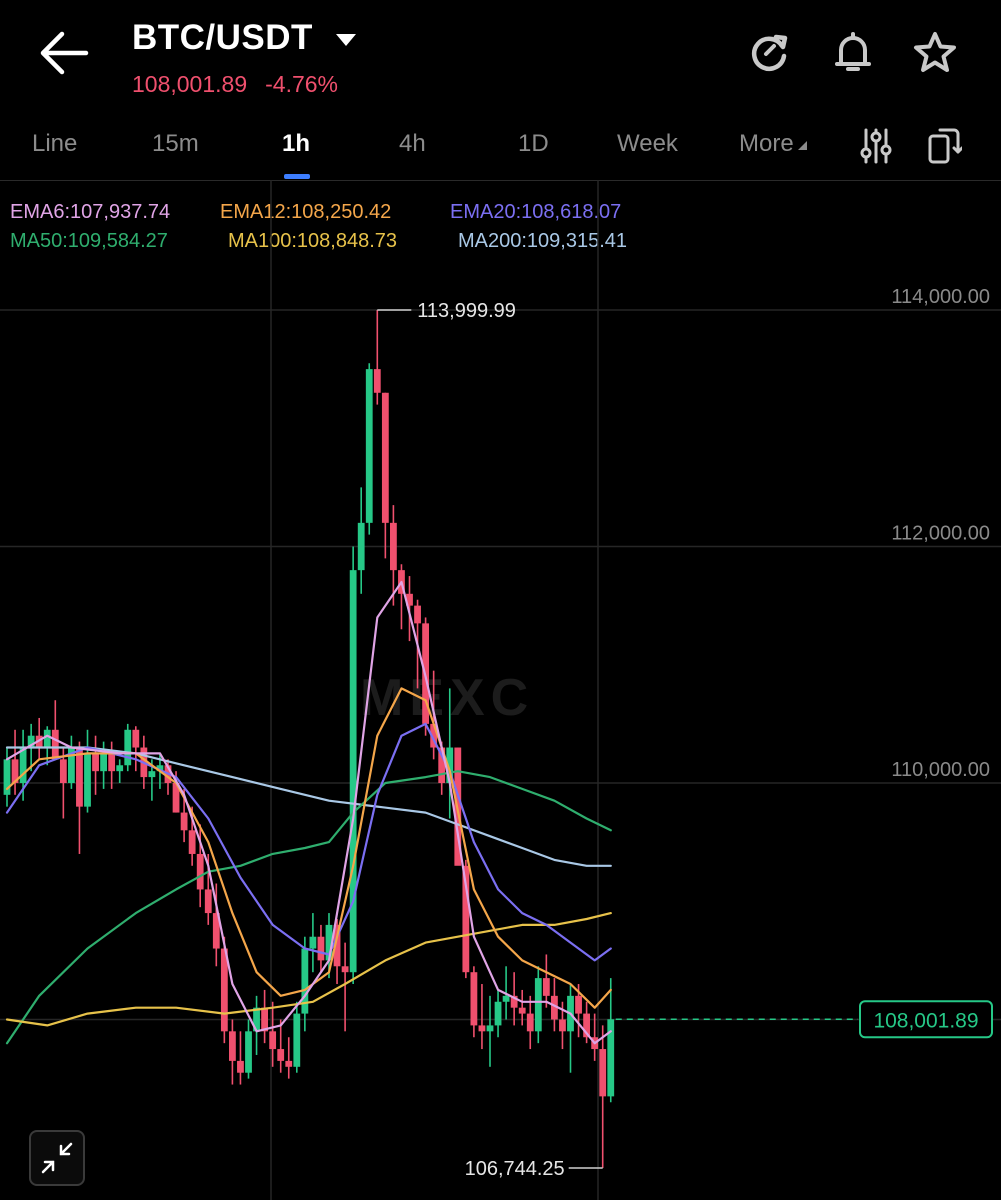 The width and height of the screenshot is (1001, 1200). Describe the element at coordinates (222, 38) in the screenshot. I see `trading-pair-title: BTC/USDT` at that location.